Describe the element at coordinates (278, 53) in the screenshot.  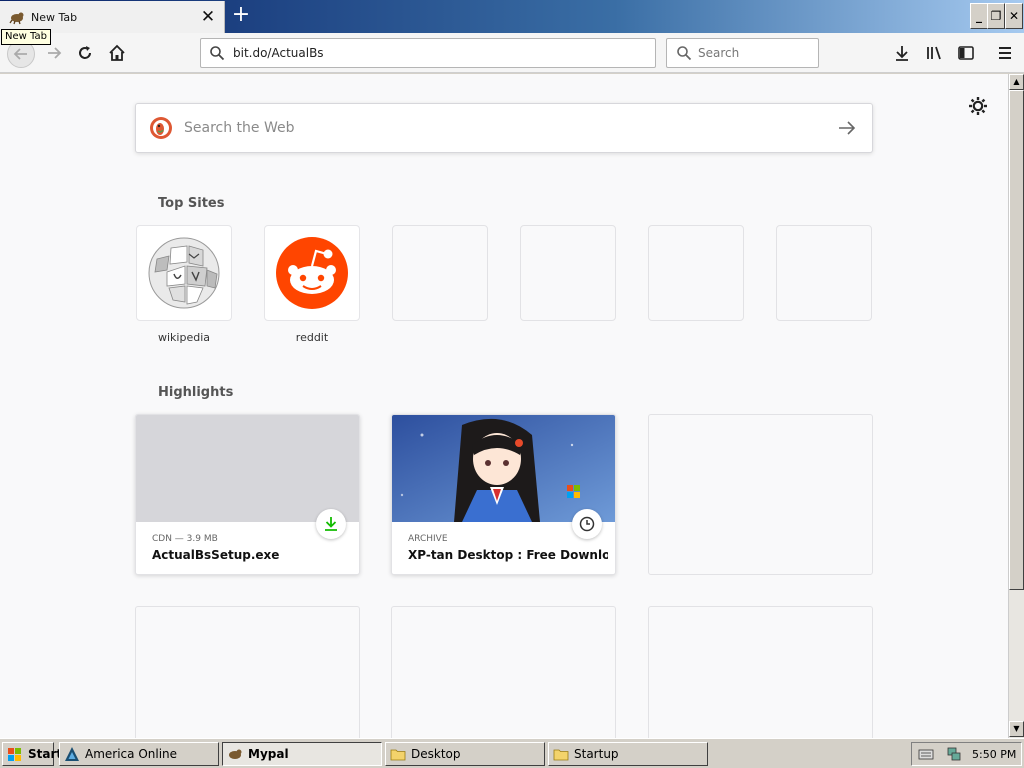
I see `address-bar-url: bit.do/ActualBs` at that location.